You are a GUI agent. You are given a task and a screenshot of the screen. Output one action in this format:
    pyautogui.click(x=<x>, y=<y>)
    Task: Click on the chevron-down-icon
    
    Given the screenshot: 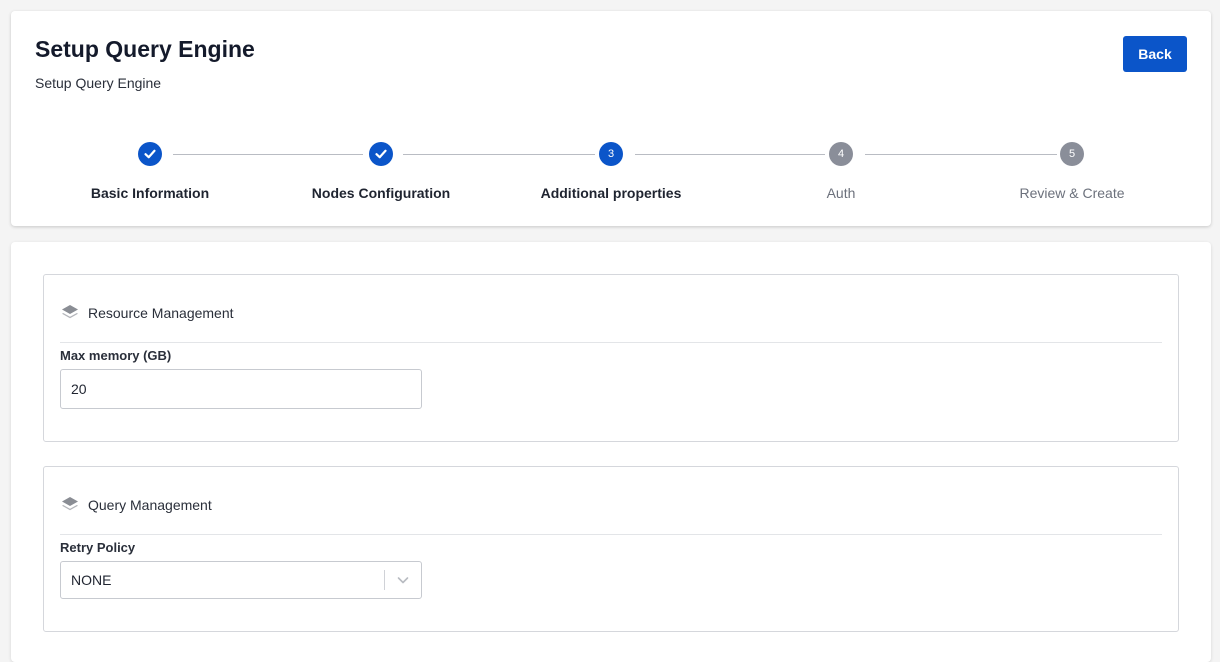 What is the action you would take?
    pyautogui.click(x=403, y=580)
    